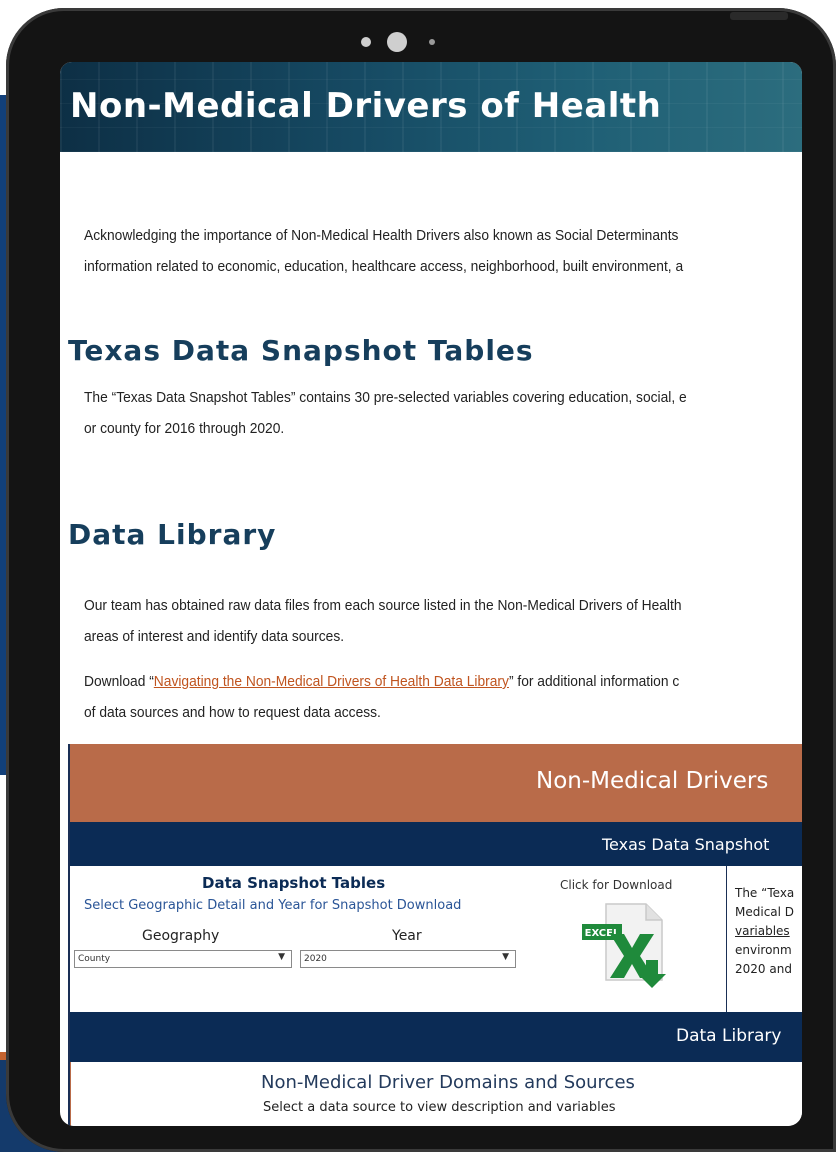 The height and width of the screenshot is (1152, 836). Describe the element at coordinates (763, 950) in the screenshot. I see `description-line: environm` at that location.